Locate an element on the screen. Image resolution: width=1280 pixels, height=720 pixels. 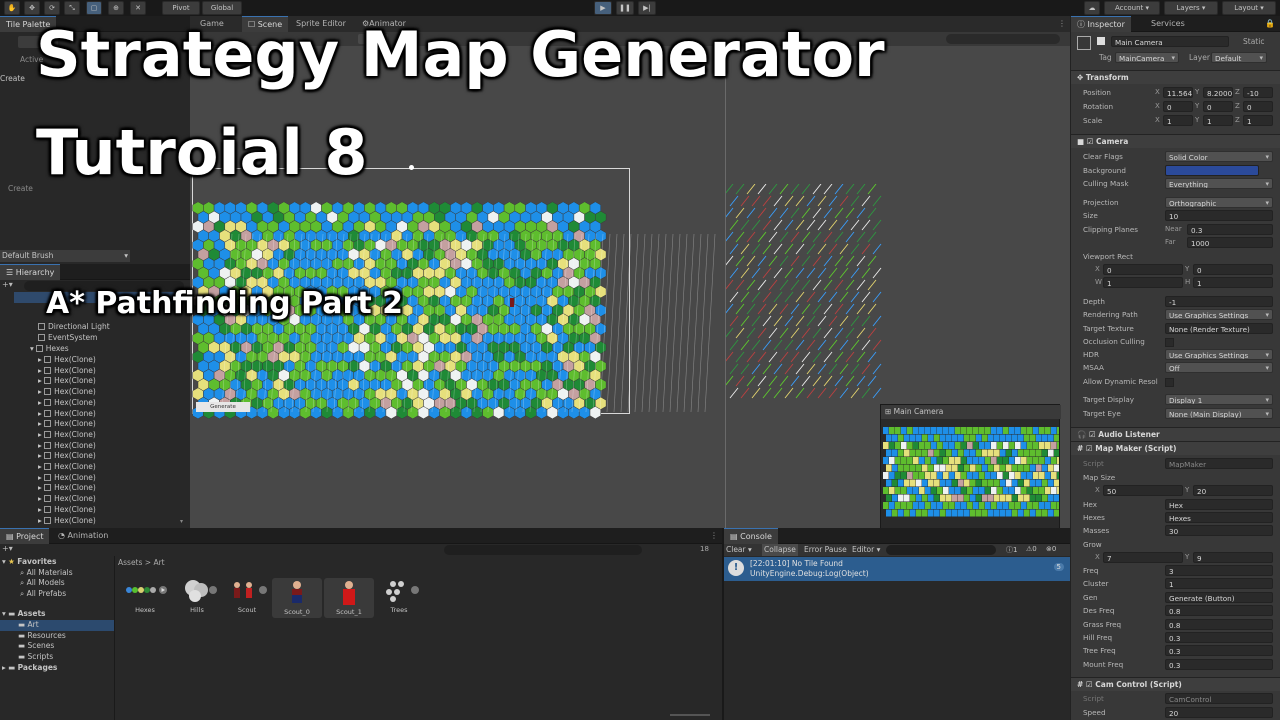
position-y-field: 8.2000 is located at coordinates (1218, 92).